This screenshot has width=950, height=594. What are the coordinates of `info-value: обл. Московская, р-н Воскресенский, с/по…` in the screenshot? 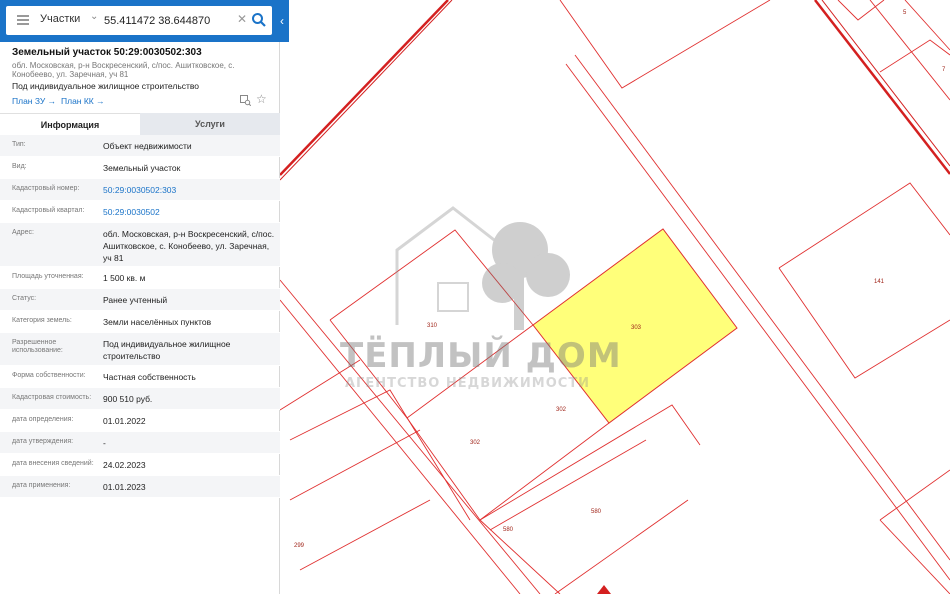 It's located at (189, 246).